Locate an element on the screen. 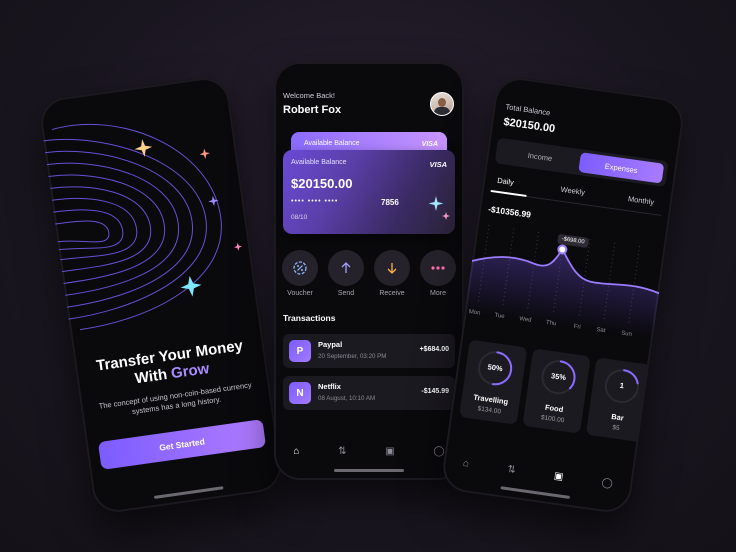  day-label: Thu is located at coordinates (551, 323).